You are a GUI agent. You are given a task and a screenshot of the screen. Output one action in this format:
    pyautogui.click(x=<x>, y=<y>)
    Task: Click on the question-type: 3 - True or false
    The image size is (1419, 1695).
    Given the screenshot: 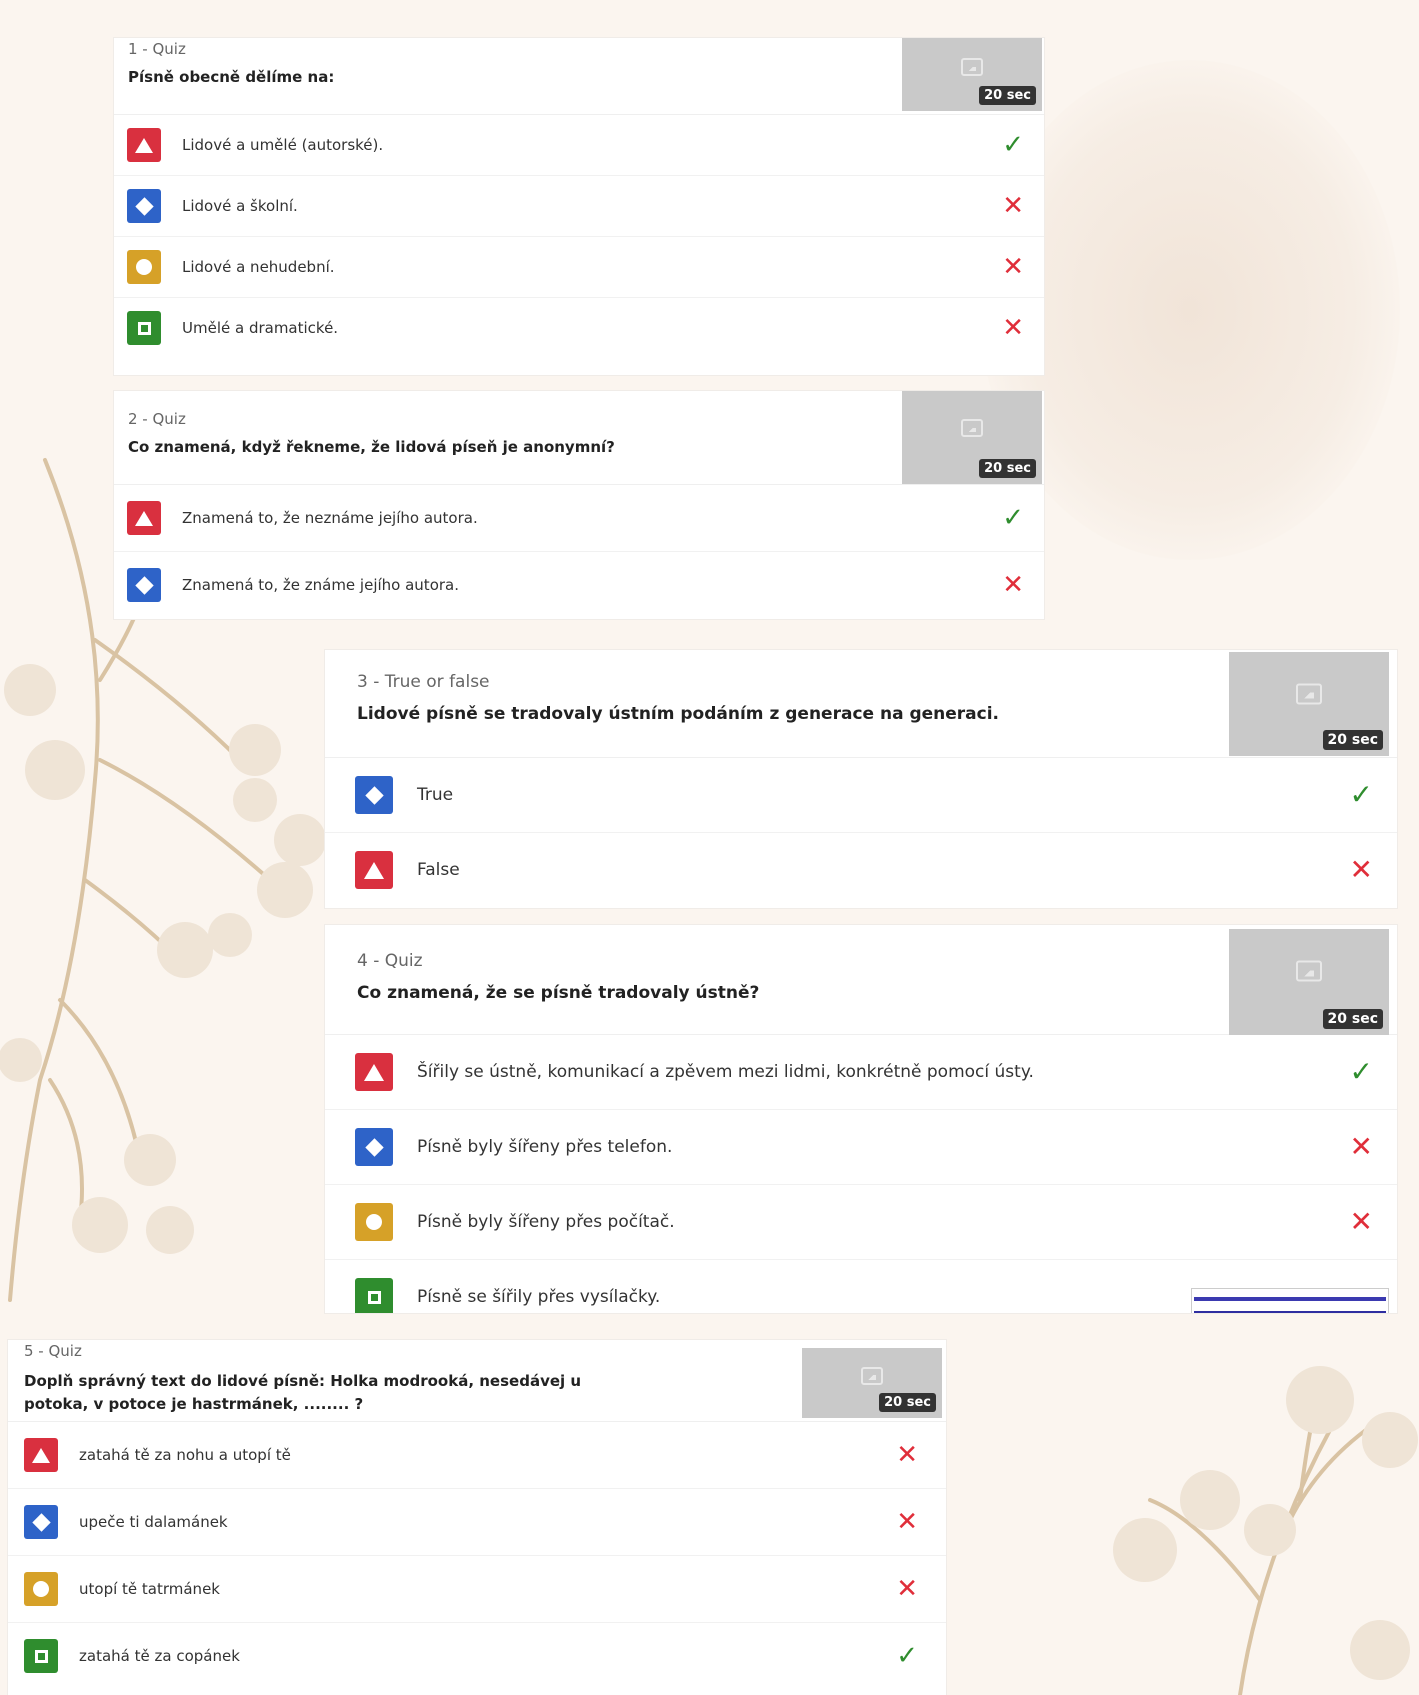 What is the action you would take?
    pyautogui.click(x=423, y=682)
    